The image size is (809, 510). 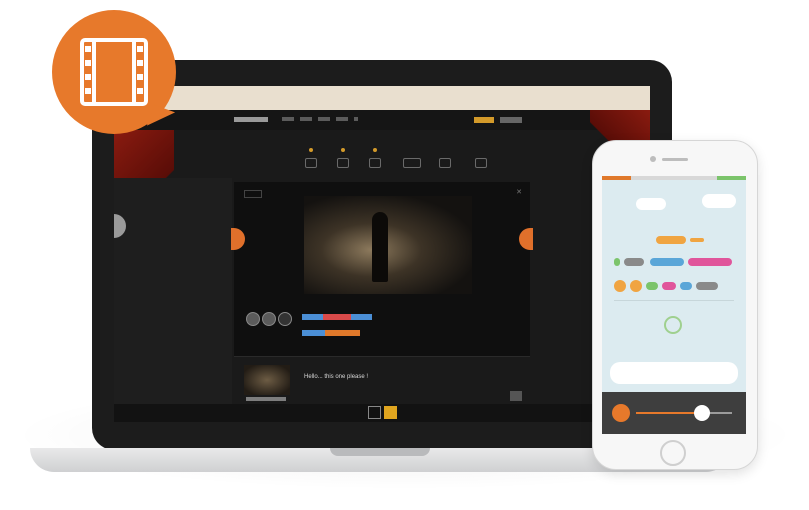 I want to click on progress-knob, so click(x=702, y=413).